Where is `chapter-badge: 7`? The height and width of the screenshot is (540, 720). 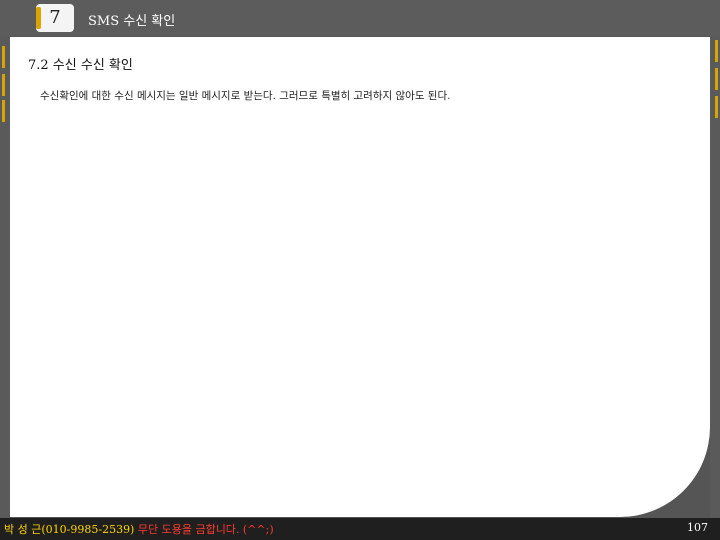
chapter-badge: 7 is located at coordinates (55, 18).